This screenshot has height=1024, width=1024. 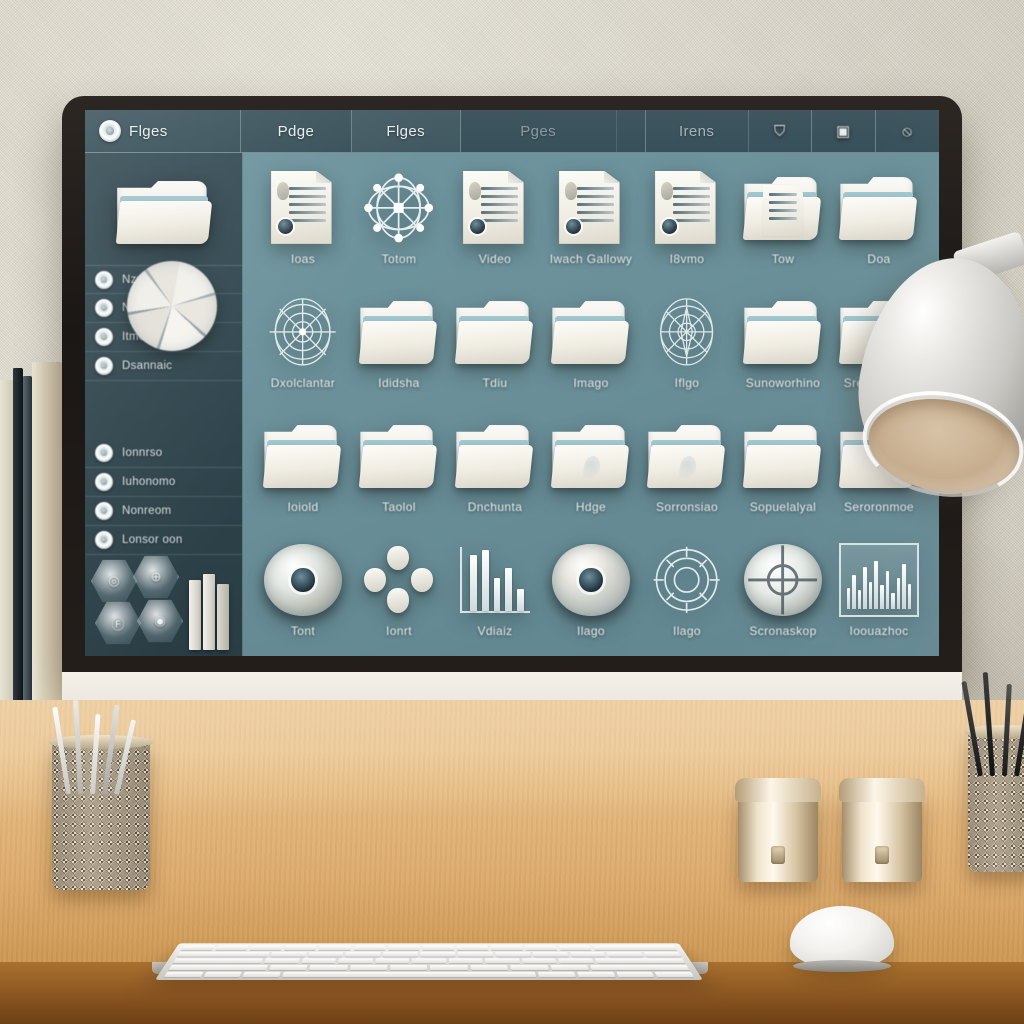 What do you see at coordinates (687, 473) in the screenshot?
I see `file-item: Sorronsiao` at bounding box center [687, 473].